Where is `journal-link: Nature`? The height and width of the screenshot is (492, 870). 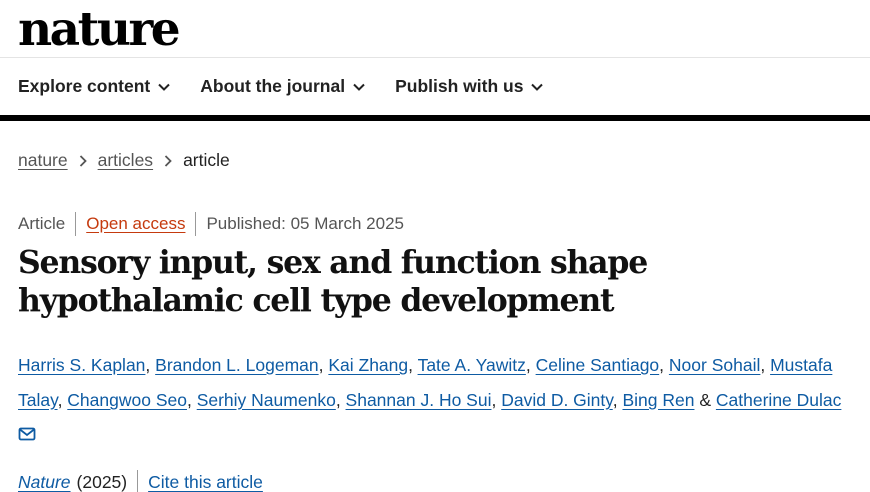 journal-link: Nature is located at coordinates (44, 482).